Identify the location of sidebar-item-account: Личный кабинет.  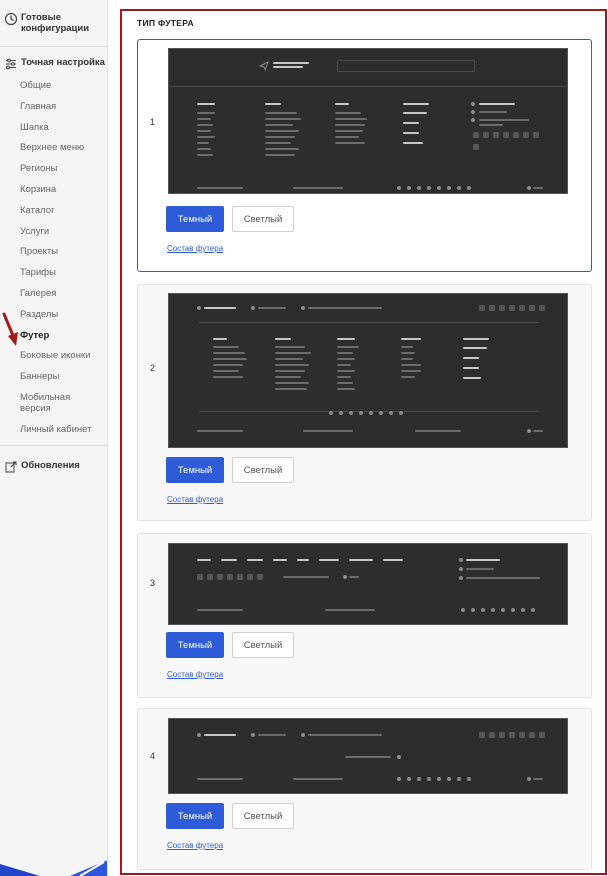
(63, 429).